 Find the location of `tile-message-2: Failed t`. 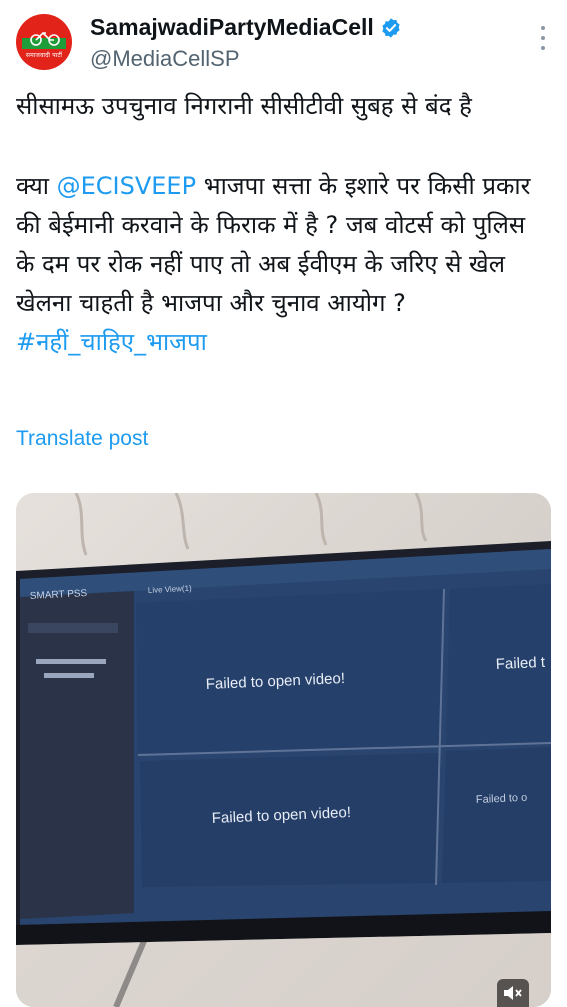

tile-message-2: Failed t is located at coordinates (520, 663).